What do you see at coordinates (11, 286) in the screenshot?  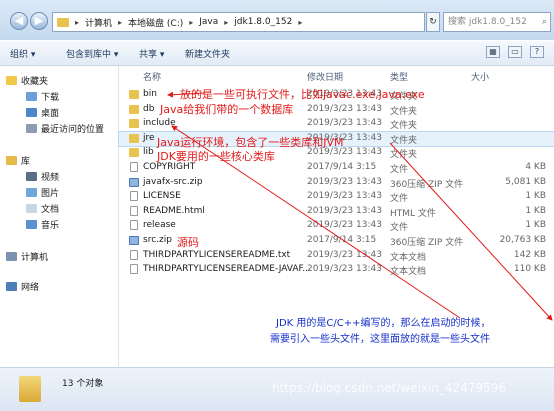 I see `network-icon` at bounding box center [11, 286].